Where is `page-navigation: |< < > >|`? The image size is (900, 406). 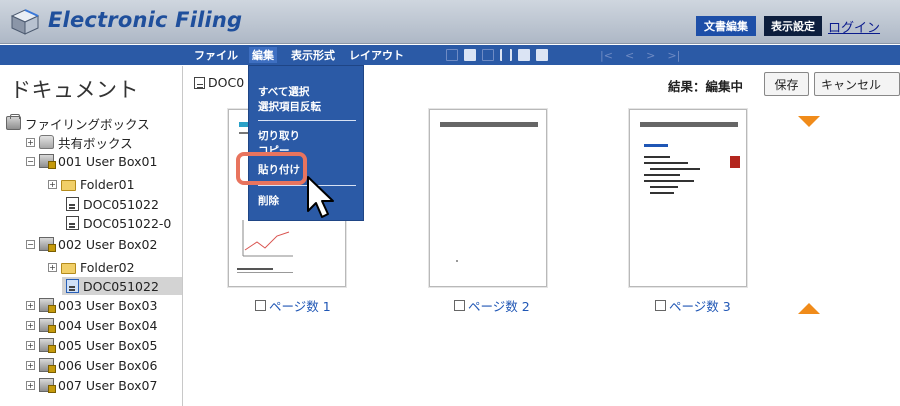
page-navigation: |< < > >| is located at coordinates (646, 55).